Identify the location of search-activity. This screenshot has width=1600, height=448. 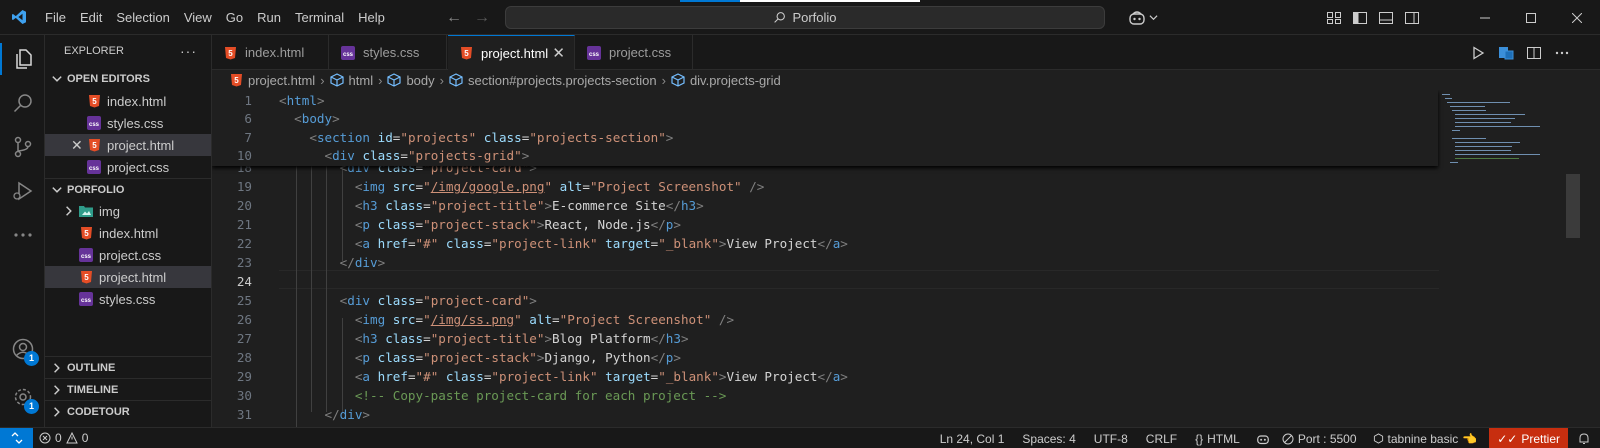
(22, 103).